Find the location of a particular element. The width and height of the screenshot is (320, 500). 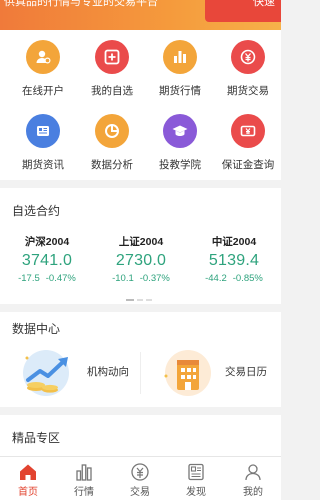

bottom-tab-bar: 首页 行情 交易 发现 我的 is located at coordinates (140, 478).